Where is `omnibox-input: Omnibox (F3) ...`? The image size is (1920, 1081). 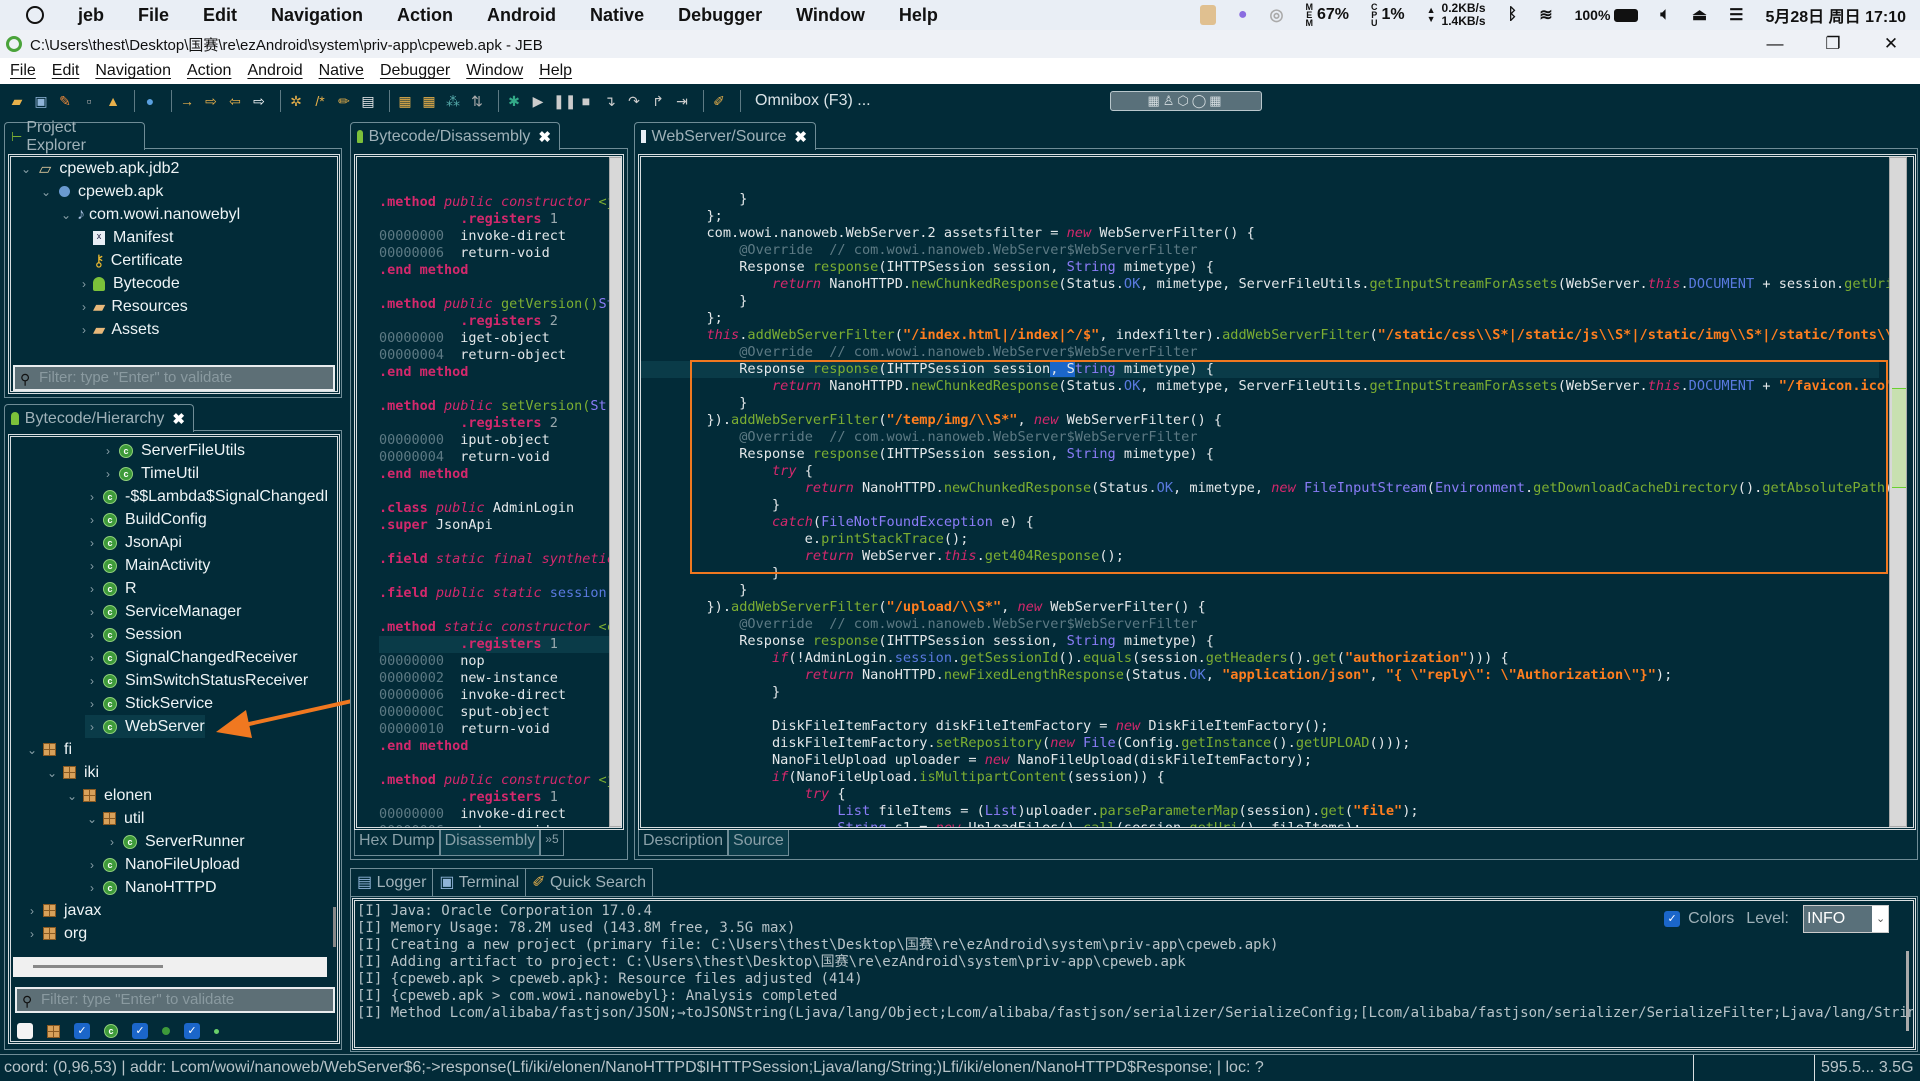 omnibox-input: Omnibox (F3) ... is located at coordinates (813, 101).